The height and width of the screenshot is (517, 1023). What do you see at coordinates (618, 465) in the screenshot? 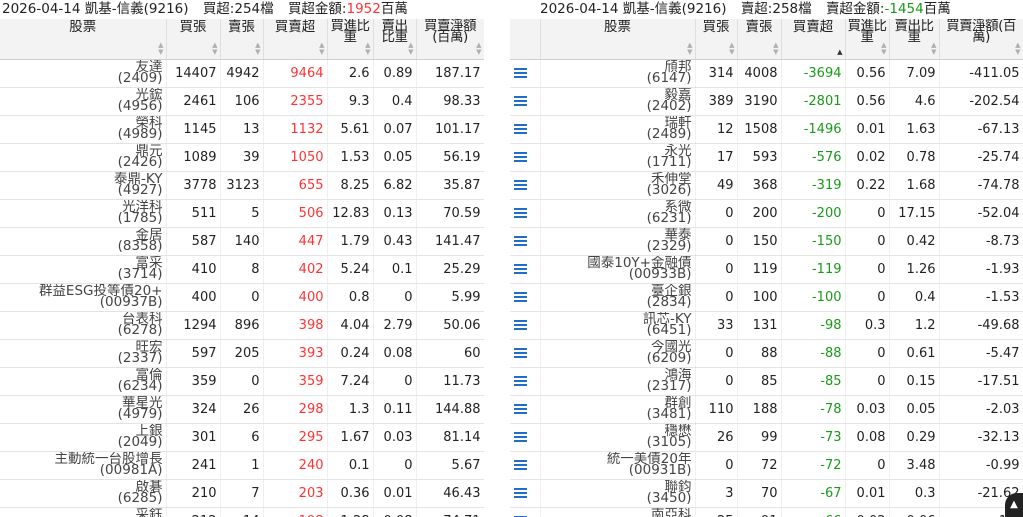
I see `stock-cell: 統一美債20年 (00931B)` at bounding box center [618, 465].